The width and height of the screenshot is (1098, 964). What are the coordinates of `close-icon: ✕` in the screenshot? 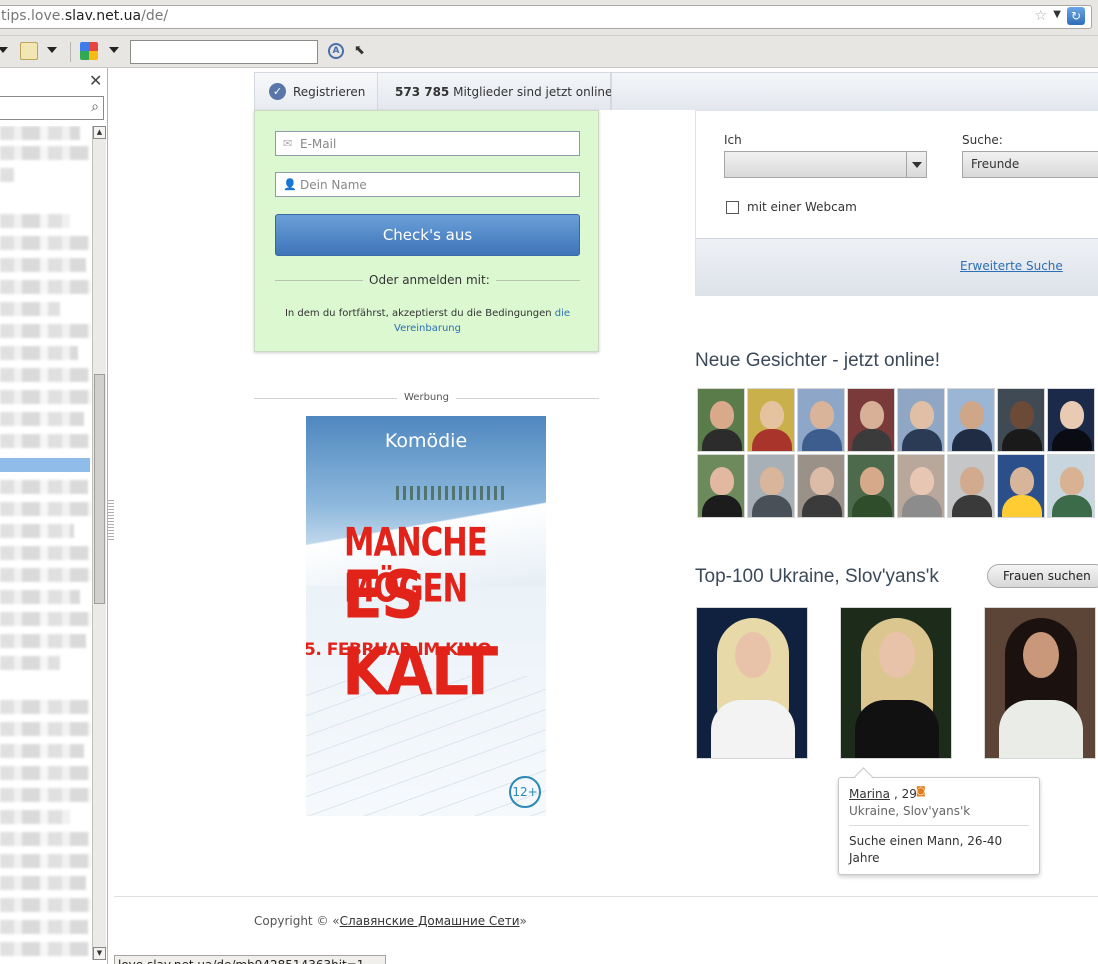 It's located at (95, 80).